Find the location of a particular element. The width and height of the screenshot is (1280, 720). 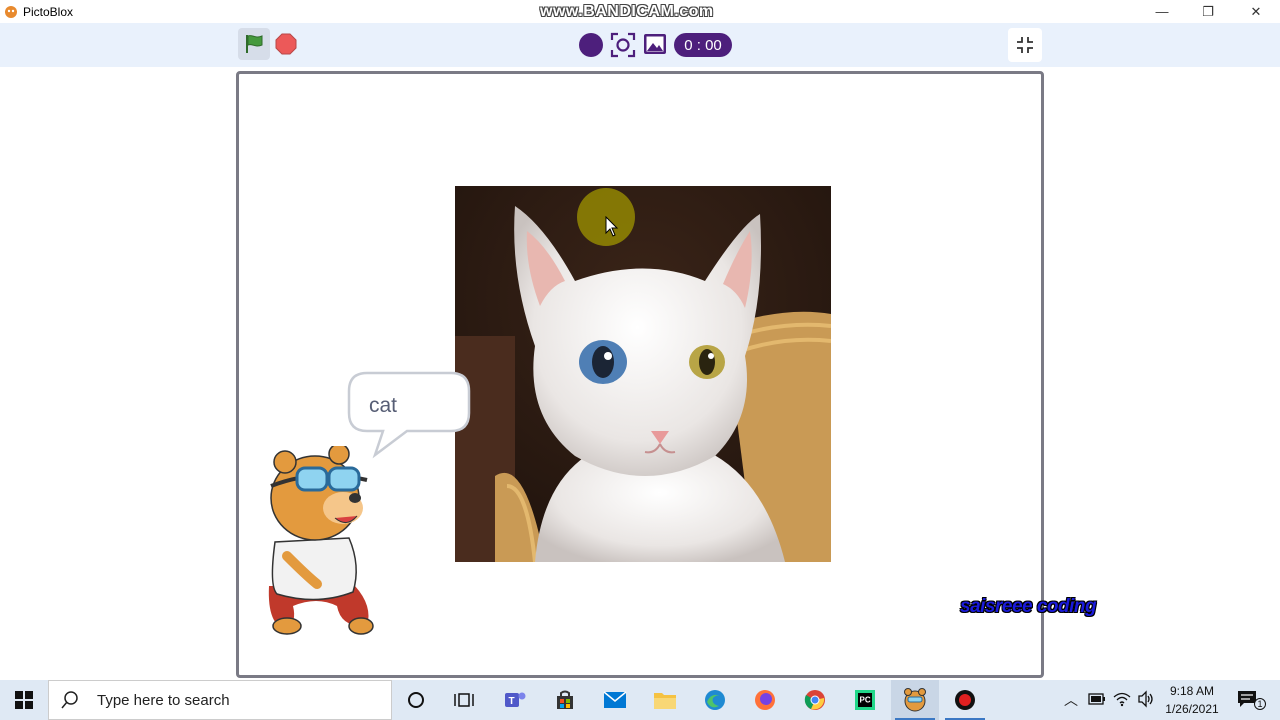

green-flag-button is located at coordinates (254, 44).